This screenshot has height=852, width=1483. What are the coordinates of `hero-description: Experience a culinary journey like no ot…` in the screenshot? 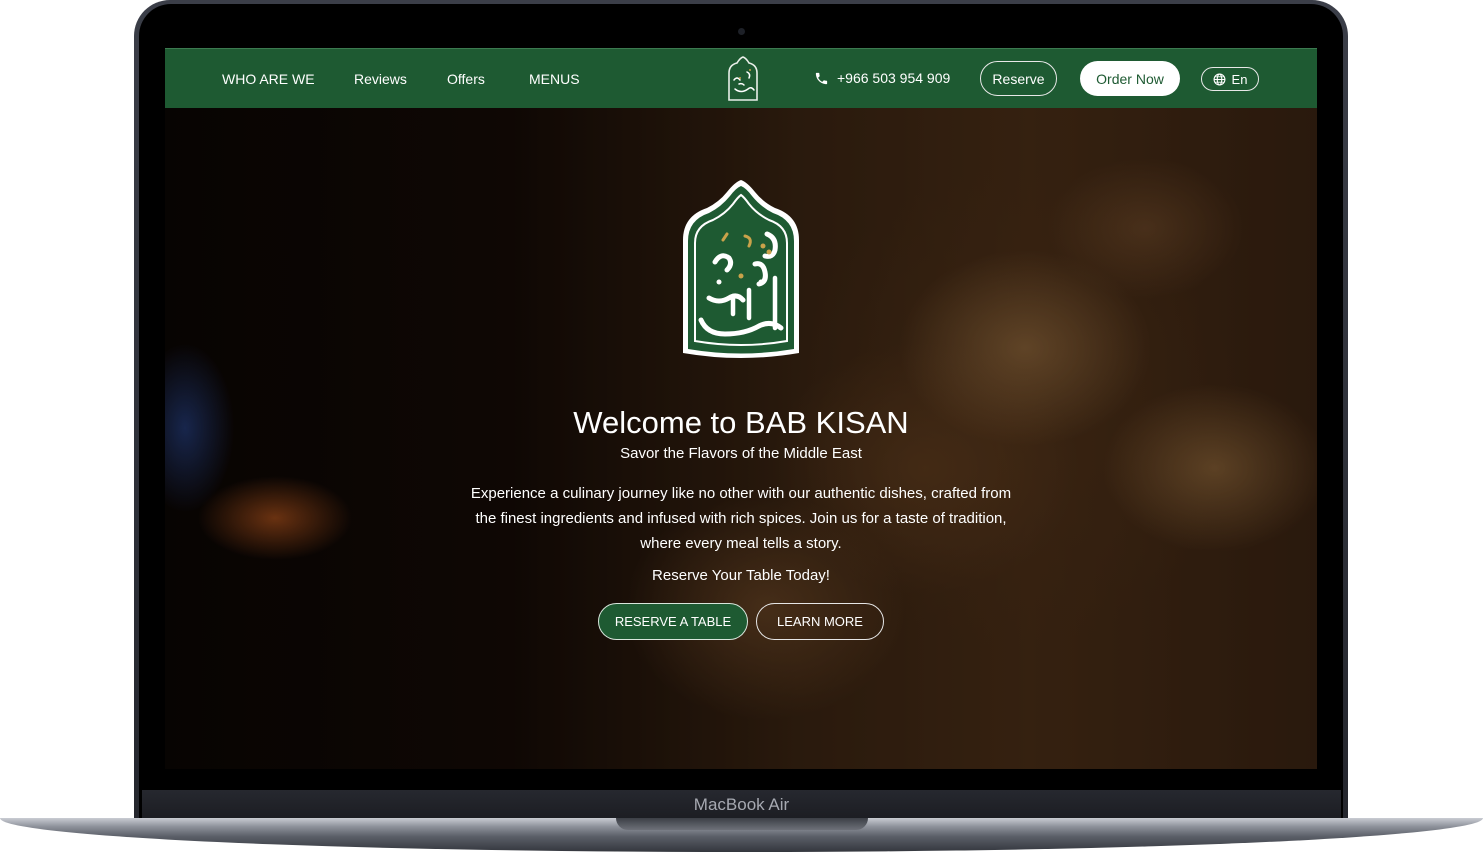 It's located at (741, 518).